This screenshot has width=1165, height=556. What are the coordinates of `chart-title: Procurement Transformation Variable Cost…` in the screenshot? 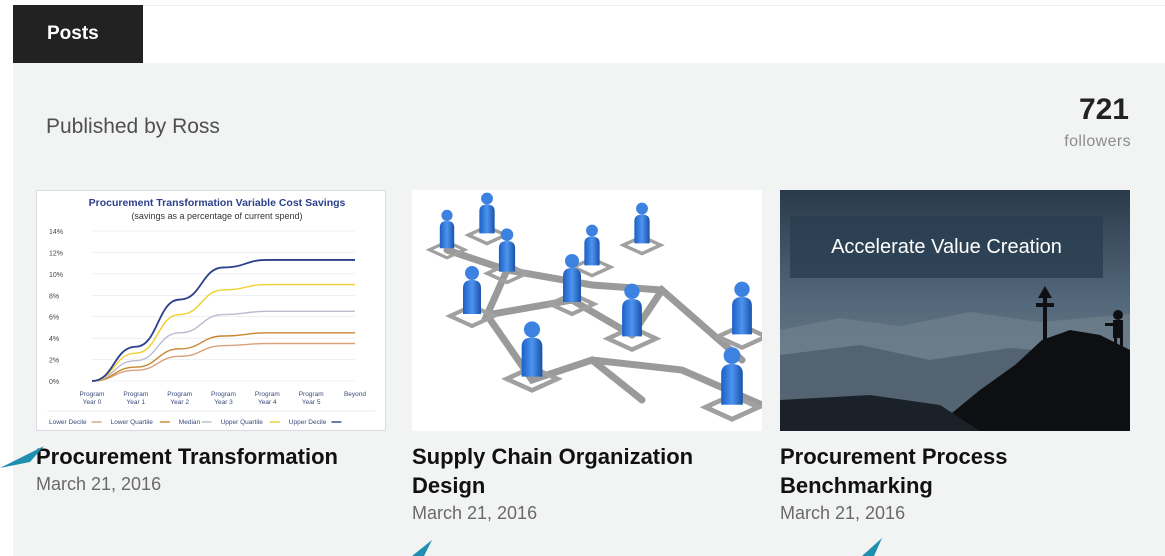 It's located at (217, 203).